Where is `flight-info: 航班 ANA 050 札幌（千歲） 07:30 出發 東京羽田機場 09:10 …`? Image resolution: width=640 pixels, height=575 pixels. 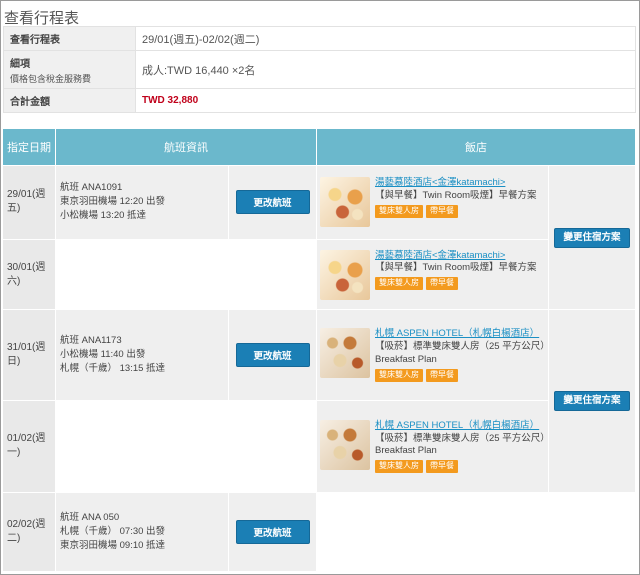
flight-info: 航班 ANA 050 札幌（千歲） 07:30 出發 東京羽田機場 09:10 … is located at coordinates (142, 532).